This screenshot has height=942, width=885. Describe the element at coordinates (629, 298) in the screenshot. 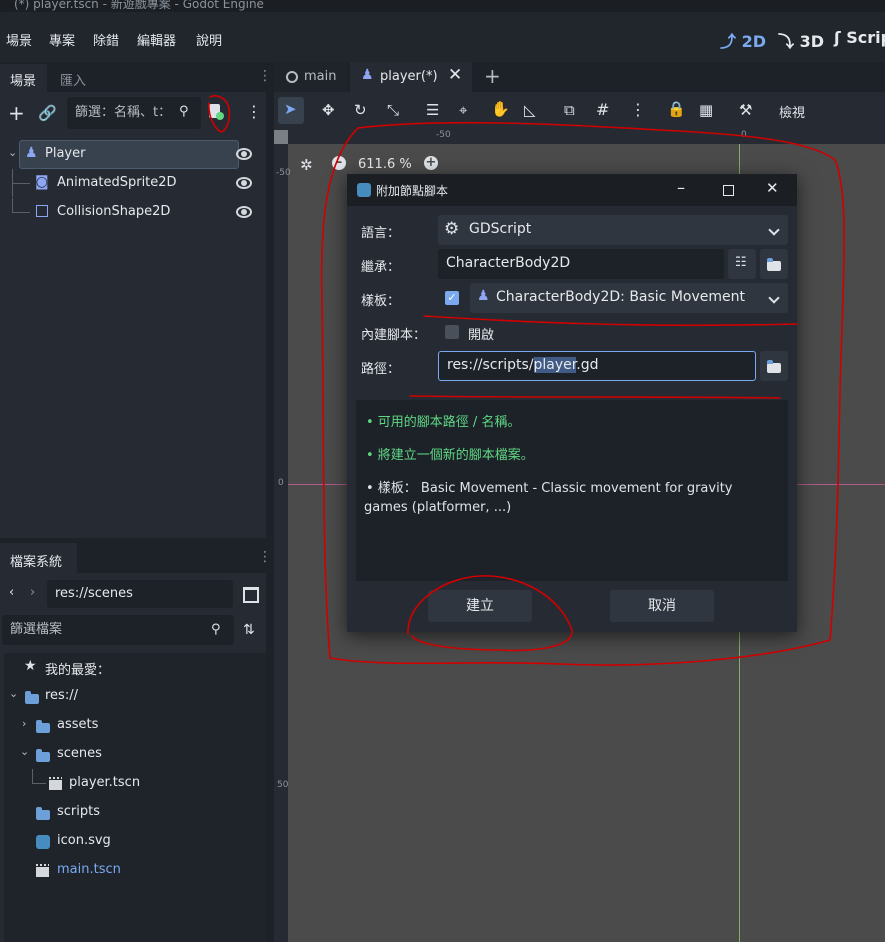

I see `template-select: ♟ CharacterBody2D: Basic Movement` at that location.